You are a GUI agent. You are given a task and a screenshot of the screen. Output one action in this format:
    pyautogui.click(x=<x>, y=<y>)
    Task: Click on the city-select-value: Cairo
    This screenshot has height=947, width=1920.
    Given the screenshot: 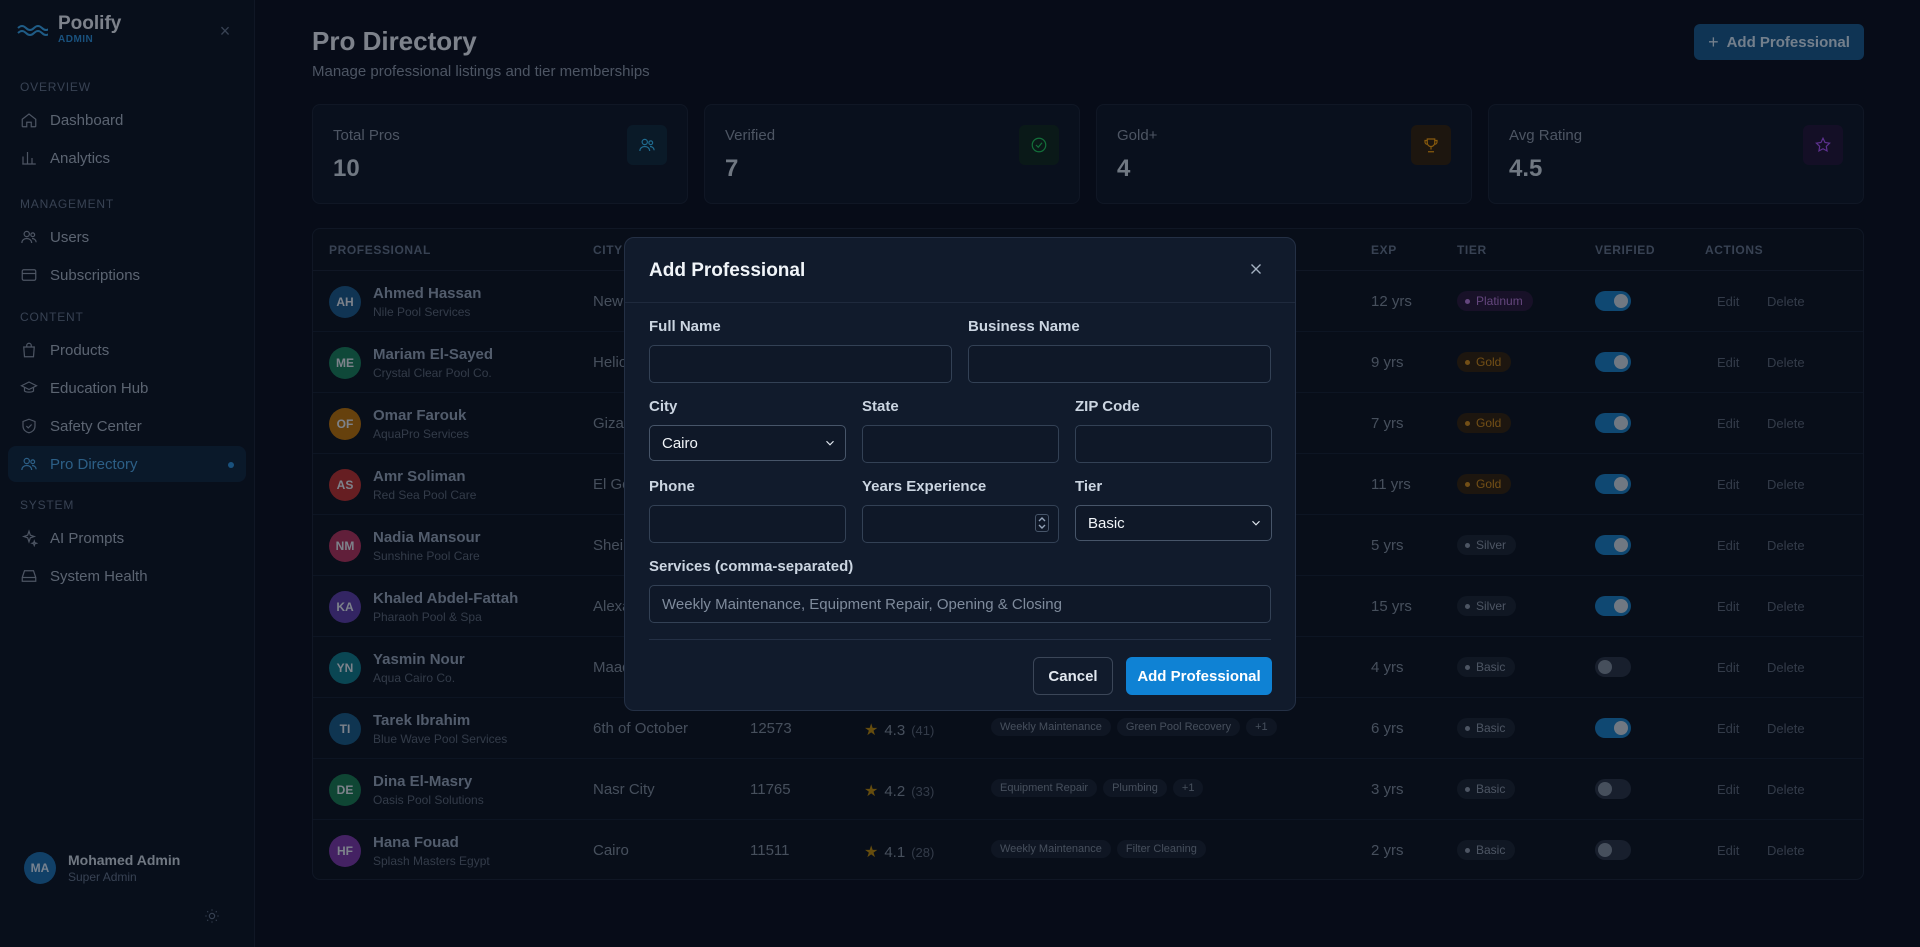 What is the action you would take?
    pyautogui.click(x=680, y=443)
    